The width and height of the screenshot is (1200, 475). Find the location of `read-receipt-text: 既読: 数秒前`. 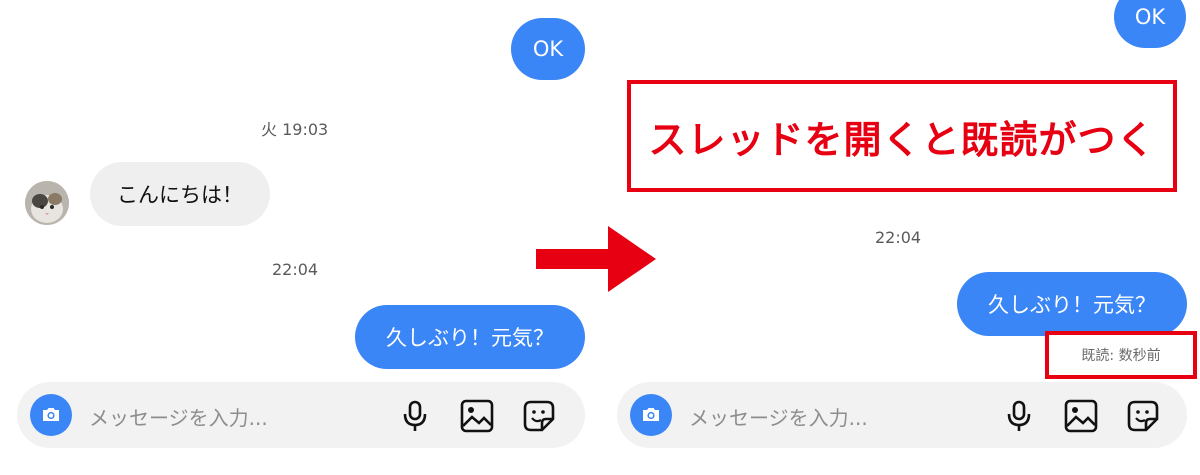

read-receipt-text: 既読: 数秒前 is located at coordinates (1121, 356).